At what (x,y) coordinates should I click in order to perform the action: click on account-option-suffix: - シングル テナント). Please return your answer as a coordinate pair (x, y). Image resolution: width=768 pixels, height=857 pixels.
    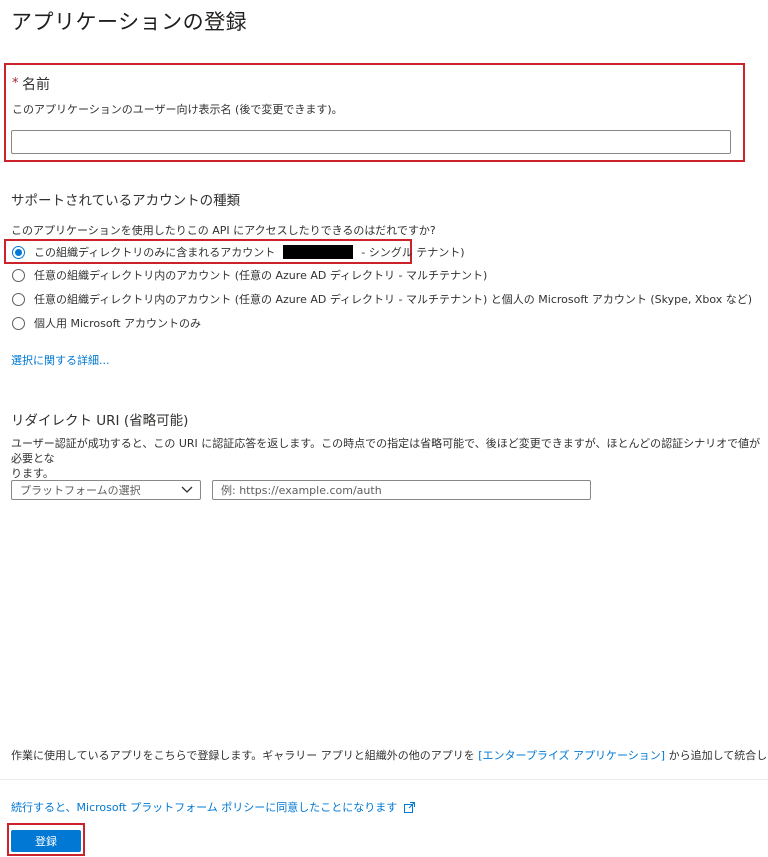
    Looking at the image, I should click on (413, 252).